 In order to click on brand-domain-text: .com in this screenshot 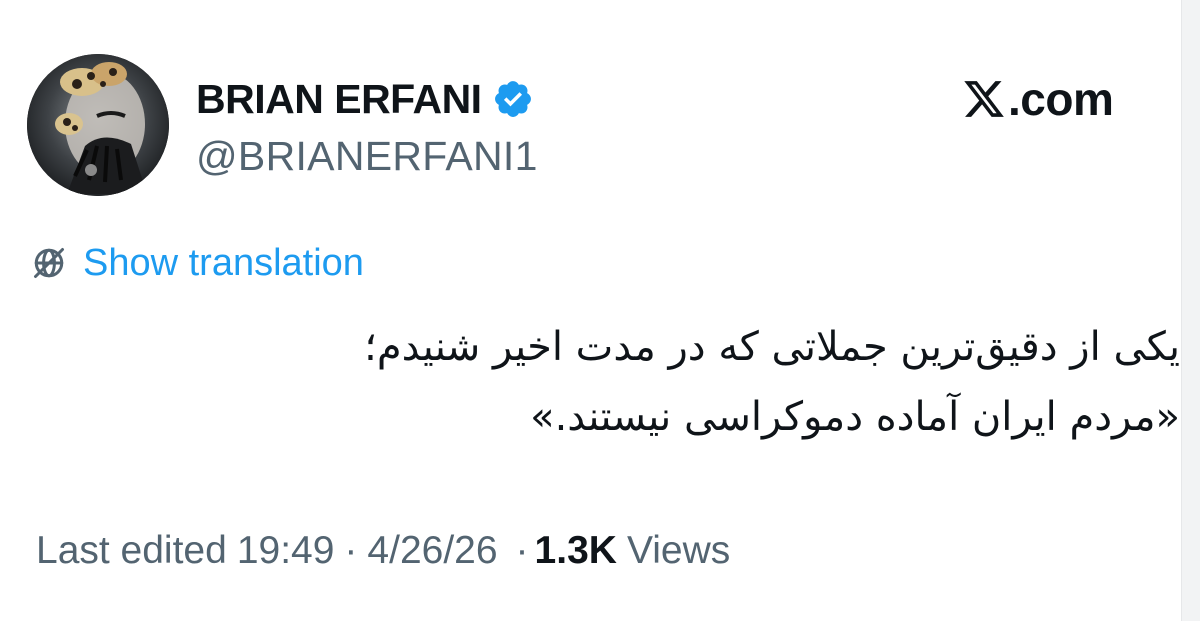, I will do `click(1061, 99)`.